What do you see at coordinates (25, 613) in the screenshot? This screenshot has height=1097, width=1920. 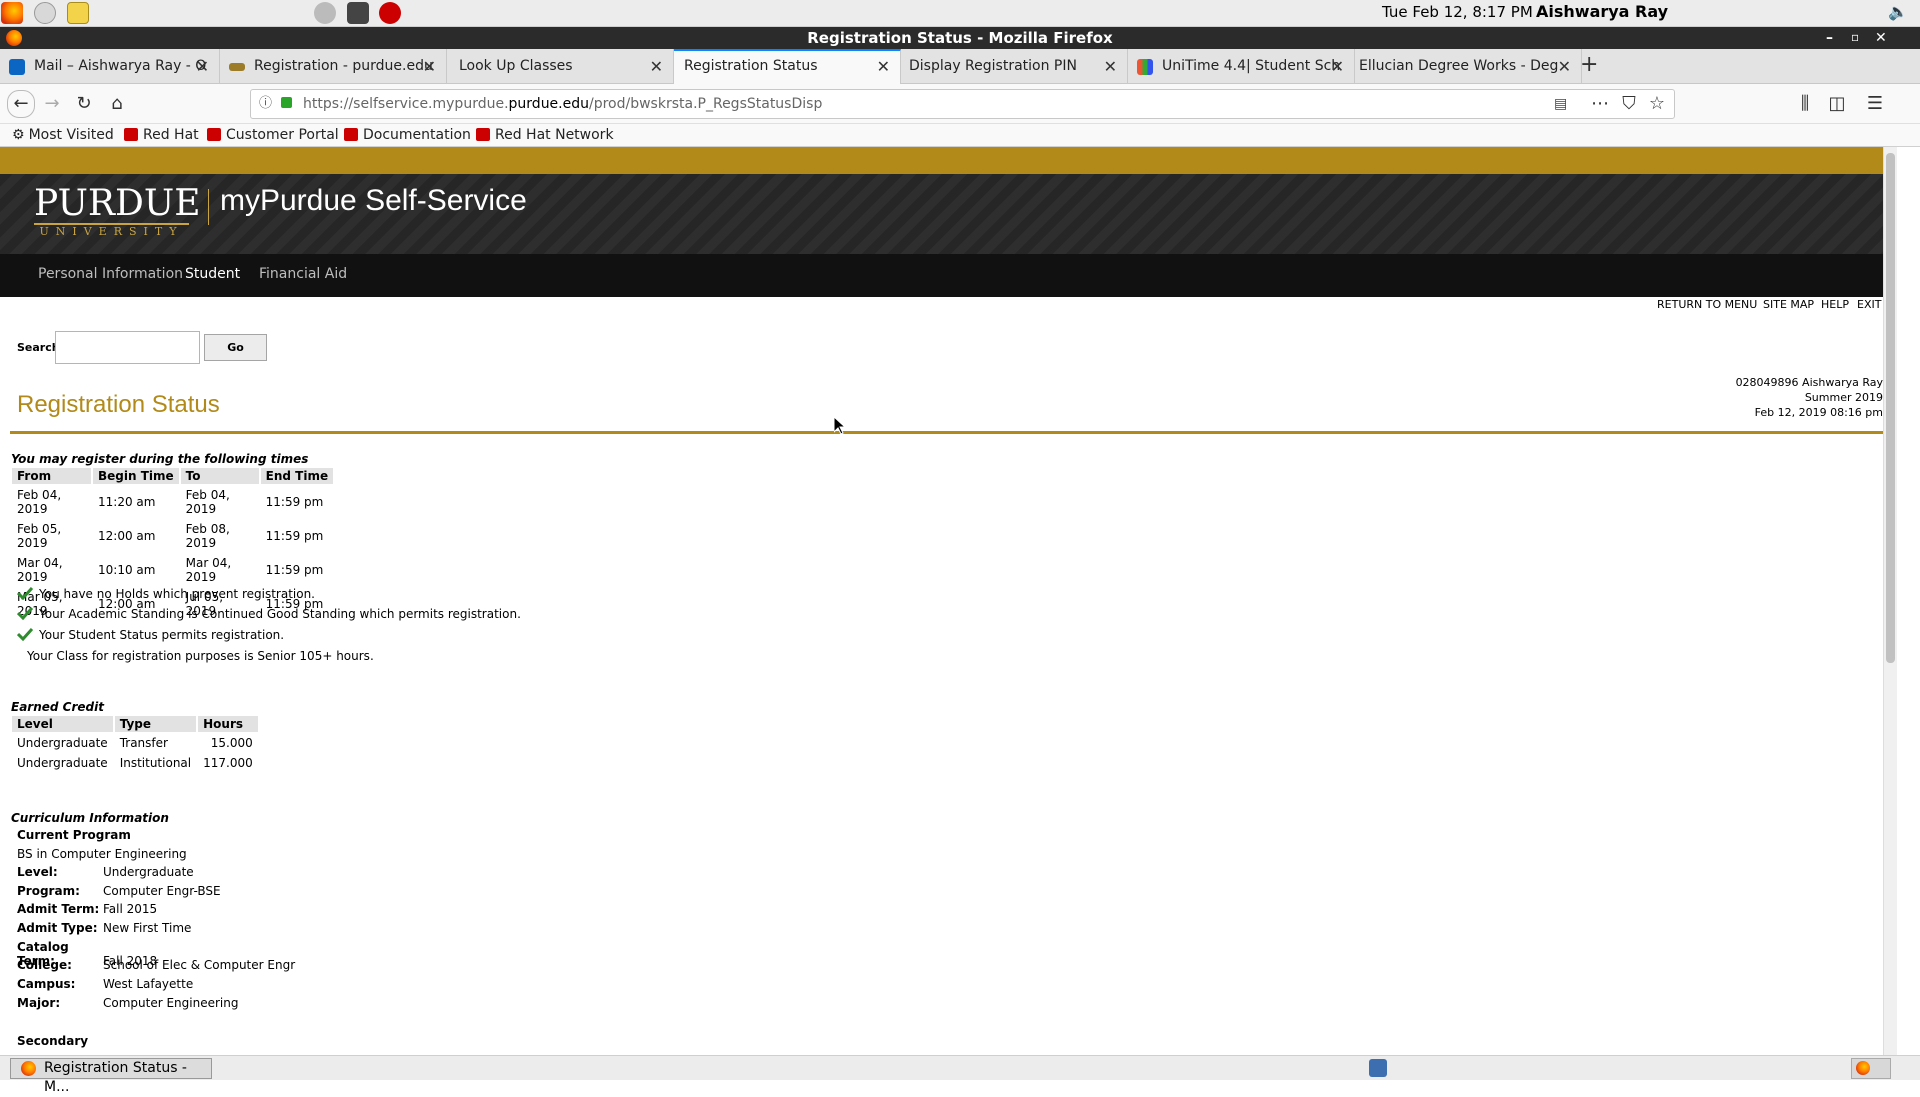 I see `checkmark-icon` at bounding box center [25, 613].